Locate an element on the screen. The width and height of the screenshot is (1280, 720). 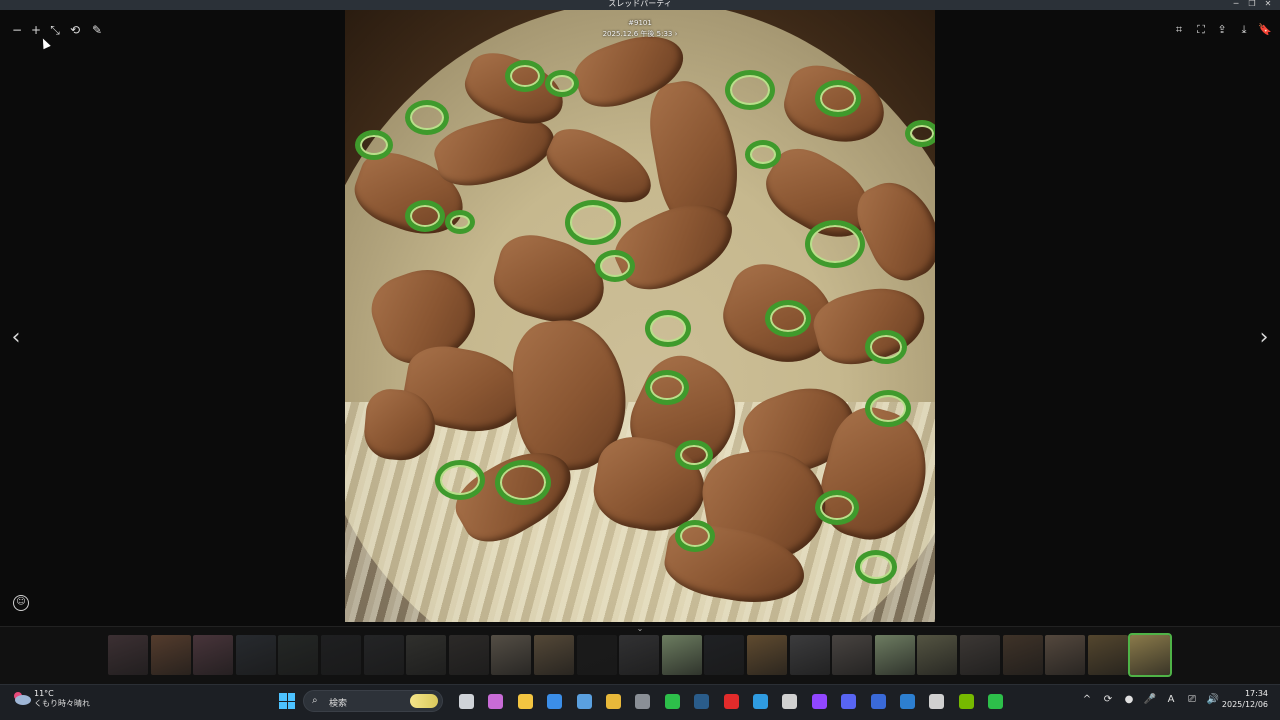
threads-icon is located at coordinates (789, 701).